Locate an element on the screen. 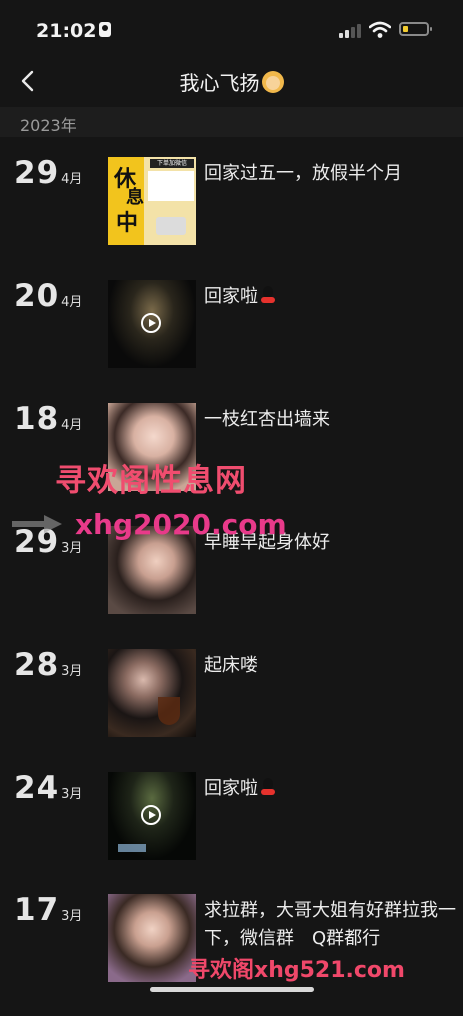 The image size is (463, 1016). entry-text: 求拉群，大哥大姐有好群拉我一下，微信群 Q群都行 is located at coordinates (330, 924).